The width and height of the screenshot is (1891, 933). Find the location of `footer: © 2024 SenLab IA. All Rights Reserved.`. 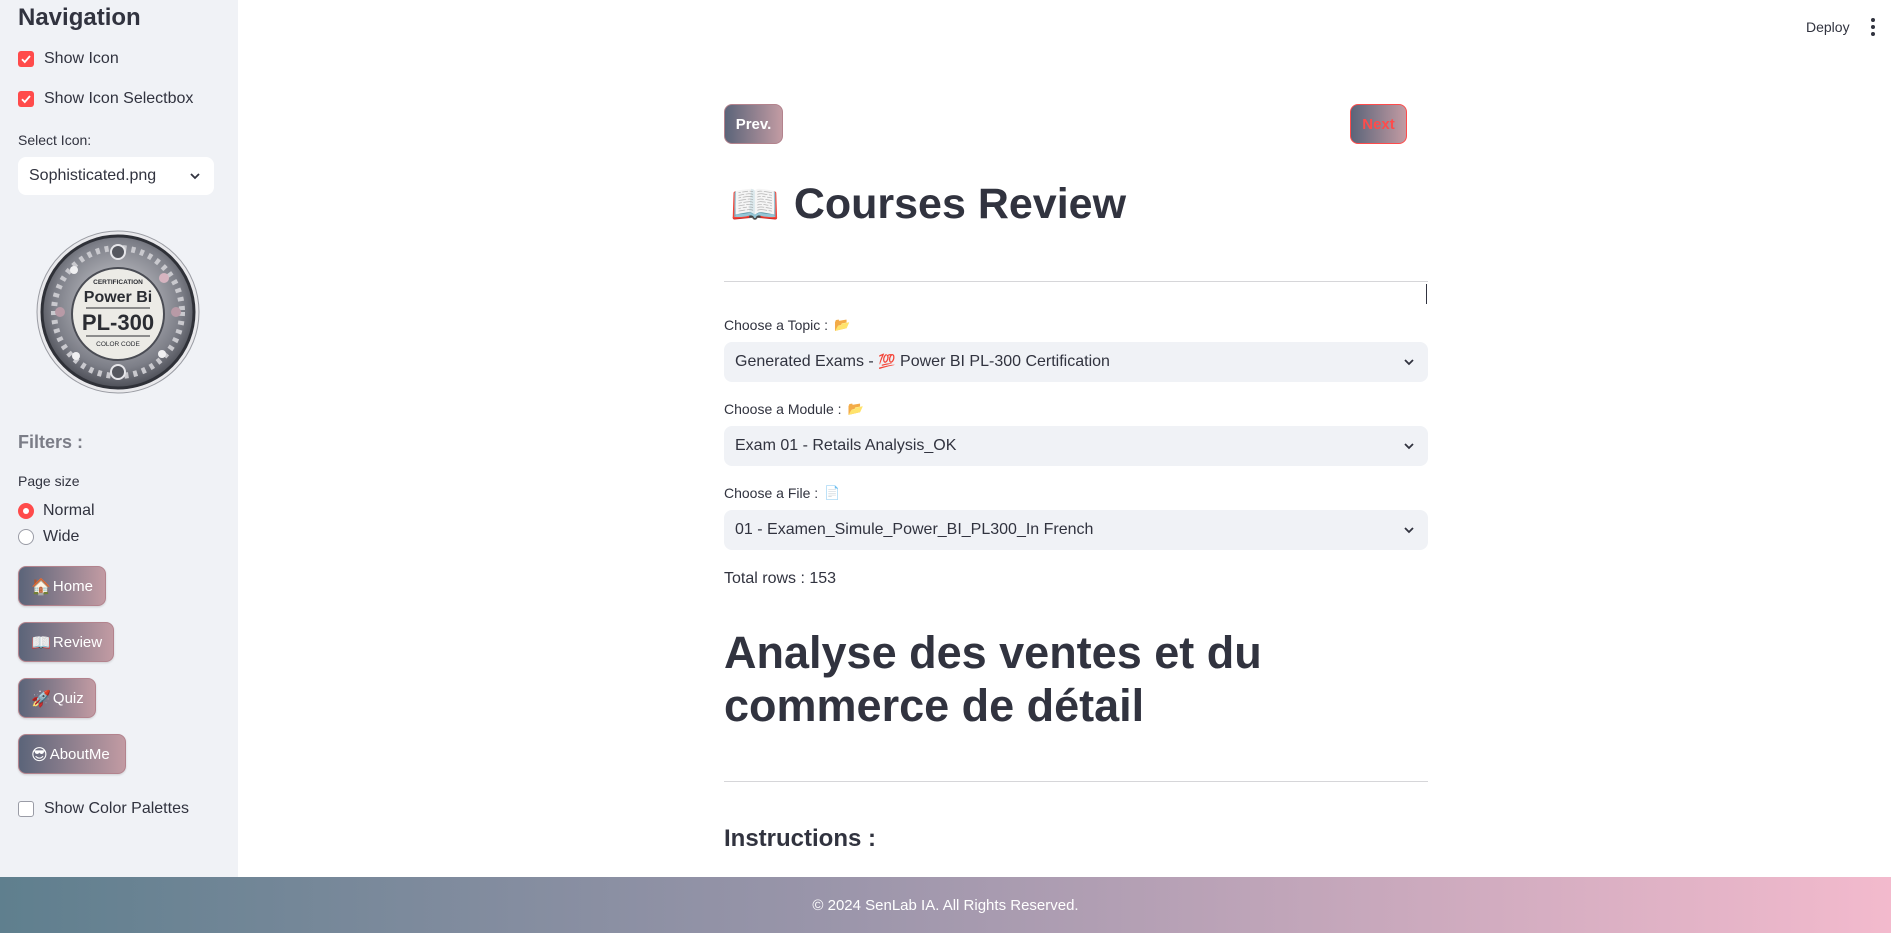

footer: © 2024 SenLab IA. All Rights Reserved. is located at coordinates (945, 905).